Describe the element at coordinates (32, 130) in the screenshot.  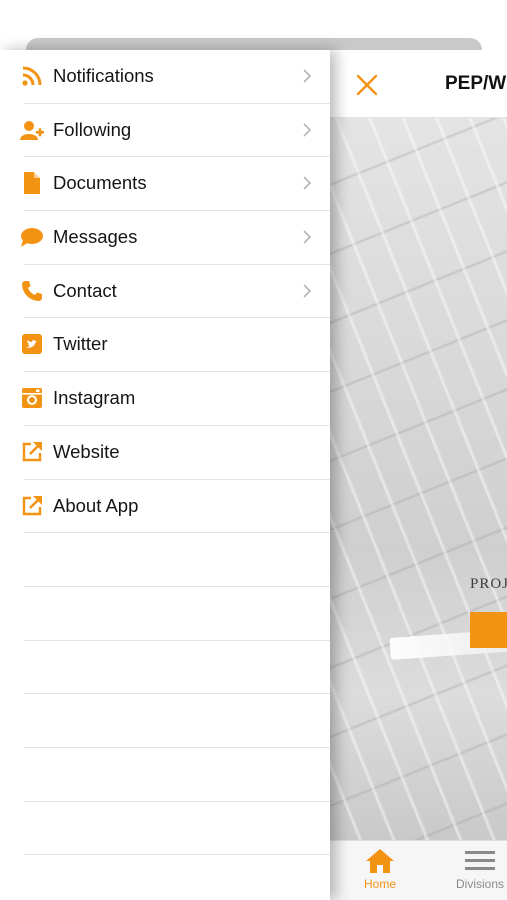
I see `add-user-icon` at that location.